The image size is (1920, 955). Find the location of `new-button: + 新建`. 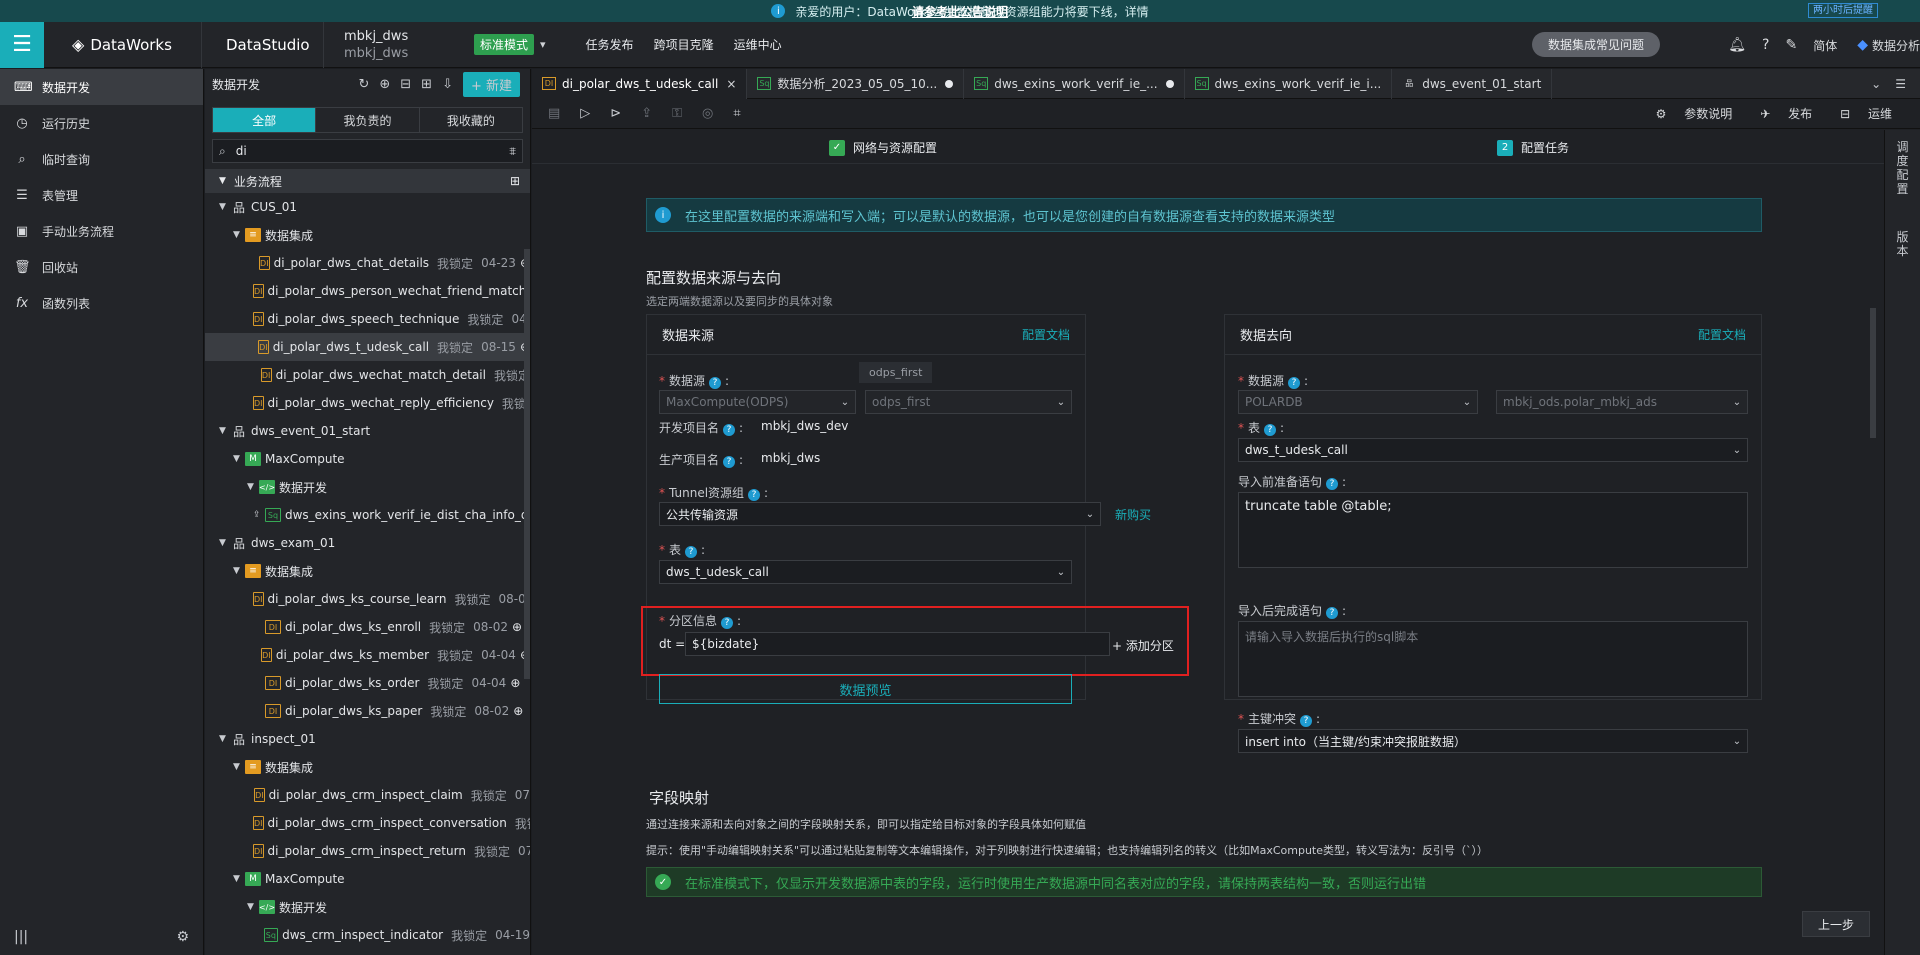

new-button: + 新建 is located at coordinates (491, 84).